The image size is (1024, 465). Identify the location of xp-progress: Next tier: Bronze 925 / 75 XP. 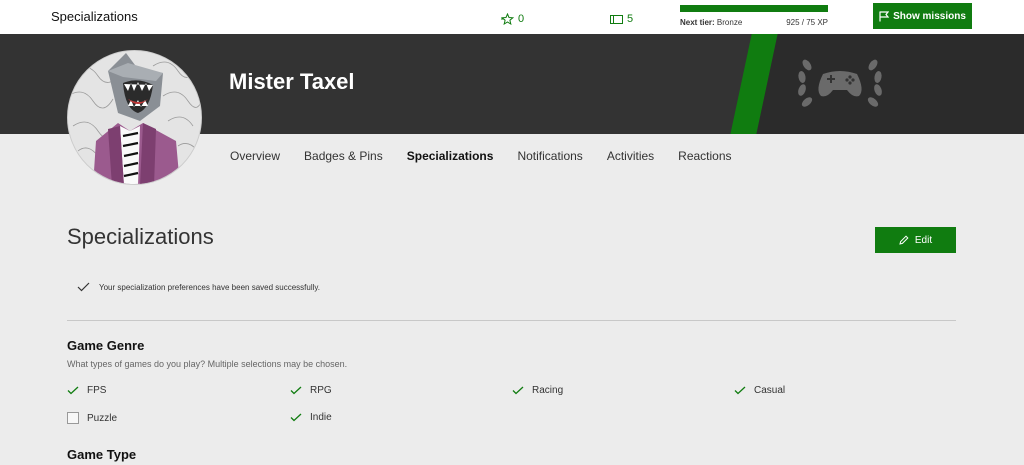
(754, 16).